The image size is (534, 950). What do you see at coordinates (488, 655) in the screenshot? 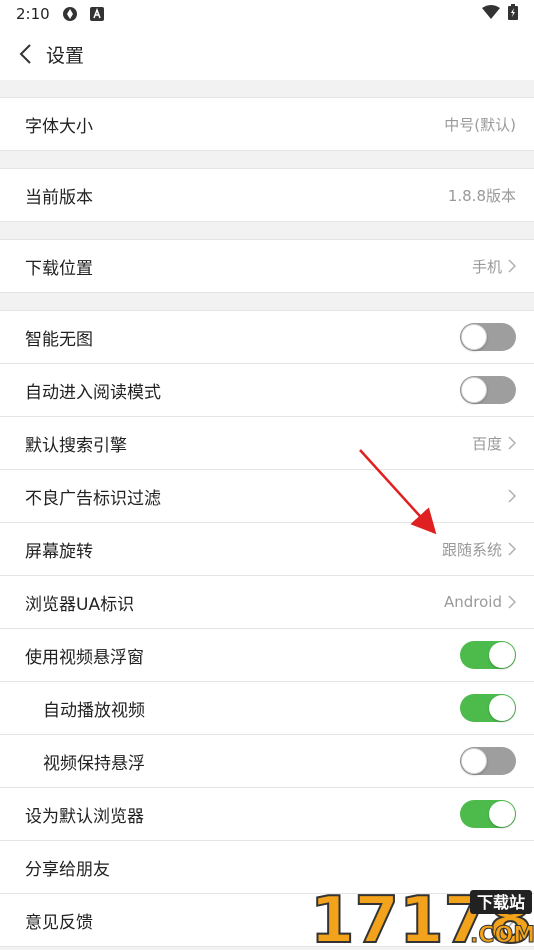
I see `video-float-window-toggle` at bounding box center [488, 655].